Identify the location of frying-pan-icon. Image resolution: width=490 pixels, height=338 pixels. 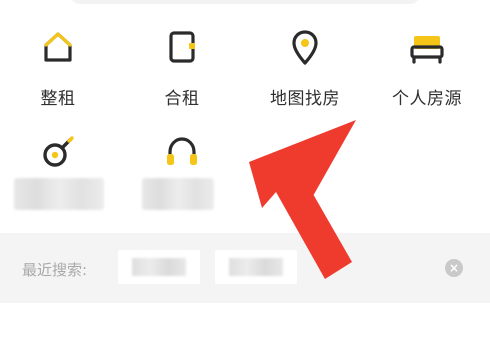
(58, 151).